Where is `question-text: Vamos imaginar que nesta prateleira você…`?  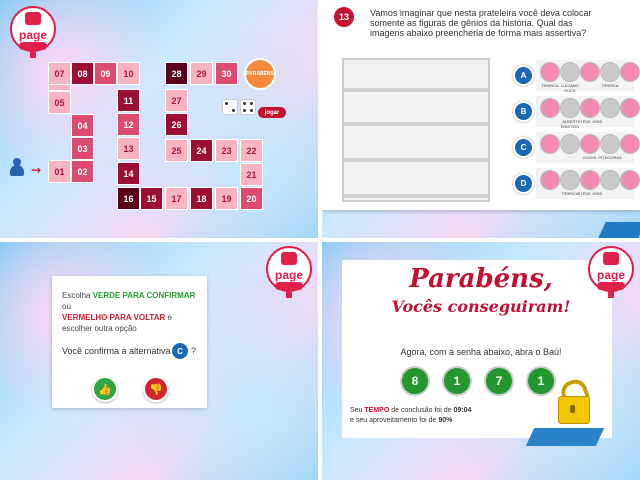 question-text: Vamos imaginar que nesta prateleira você… is located at coordinates (481, 23).